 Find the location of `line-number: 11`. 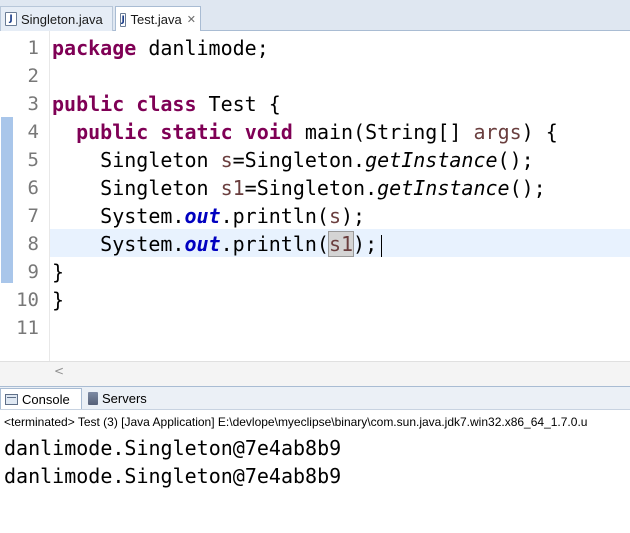

line-number: 11 is located at coordinates (27, 328).